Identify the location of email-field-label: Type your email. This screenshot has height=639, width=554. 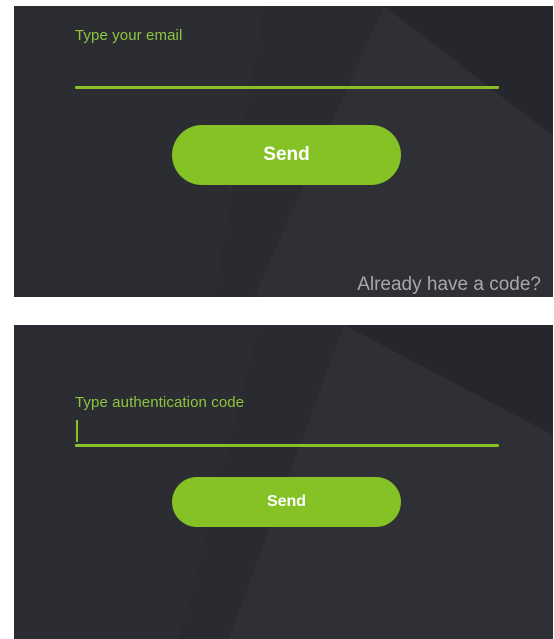
(129, 35).